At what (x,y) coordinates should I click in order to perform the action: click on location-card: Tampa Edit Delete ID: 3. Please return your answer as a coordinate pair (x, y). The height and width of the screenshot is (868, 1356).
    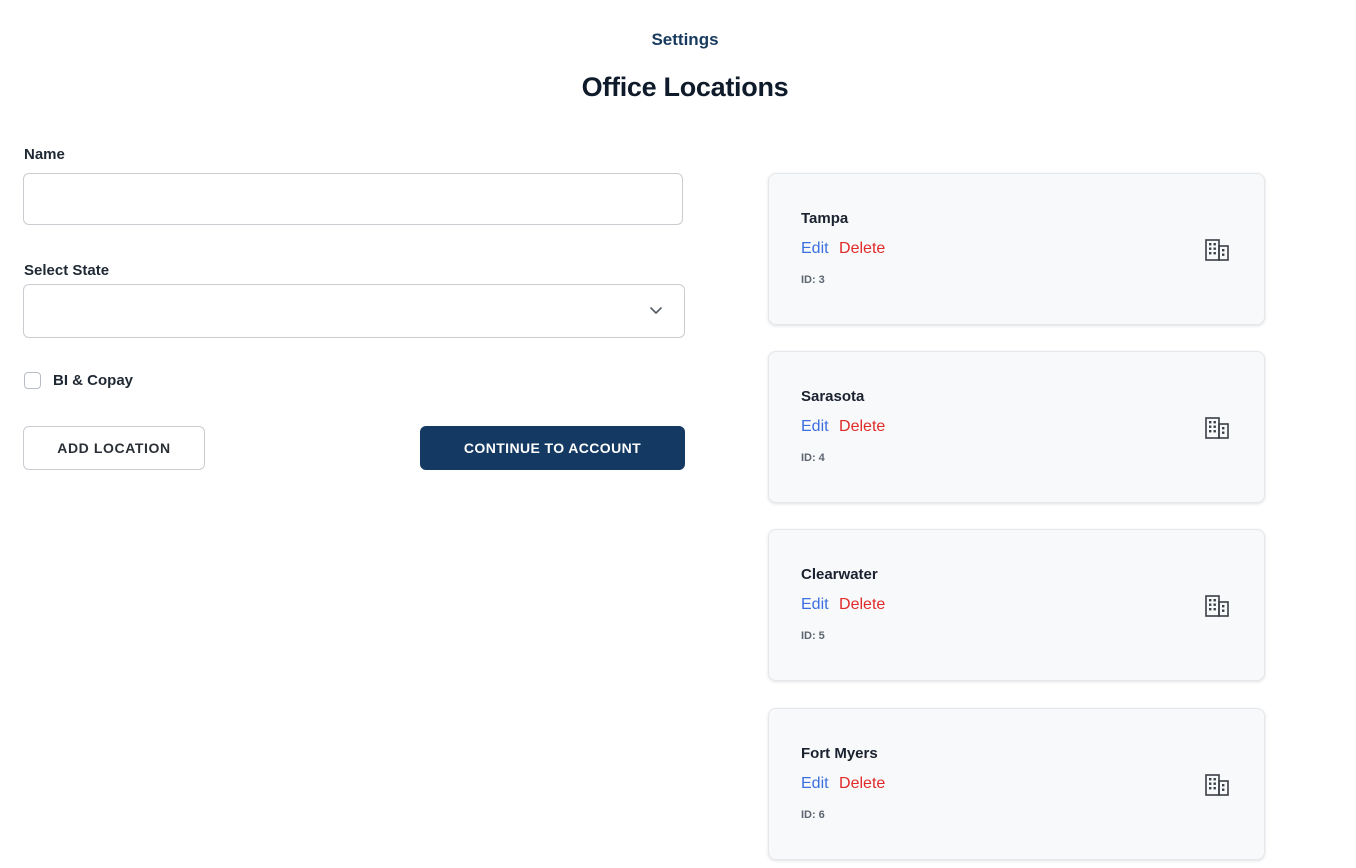
    Looking at the image, I should click on (1016, 249).